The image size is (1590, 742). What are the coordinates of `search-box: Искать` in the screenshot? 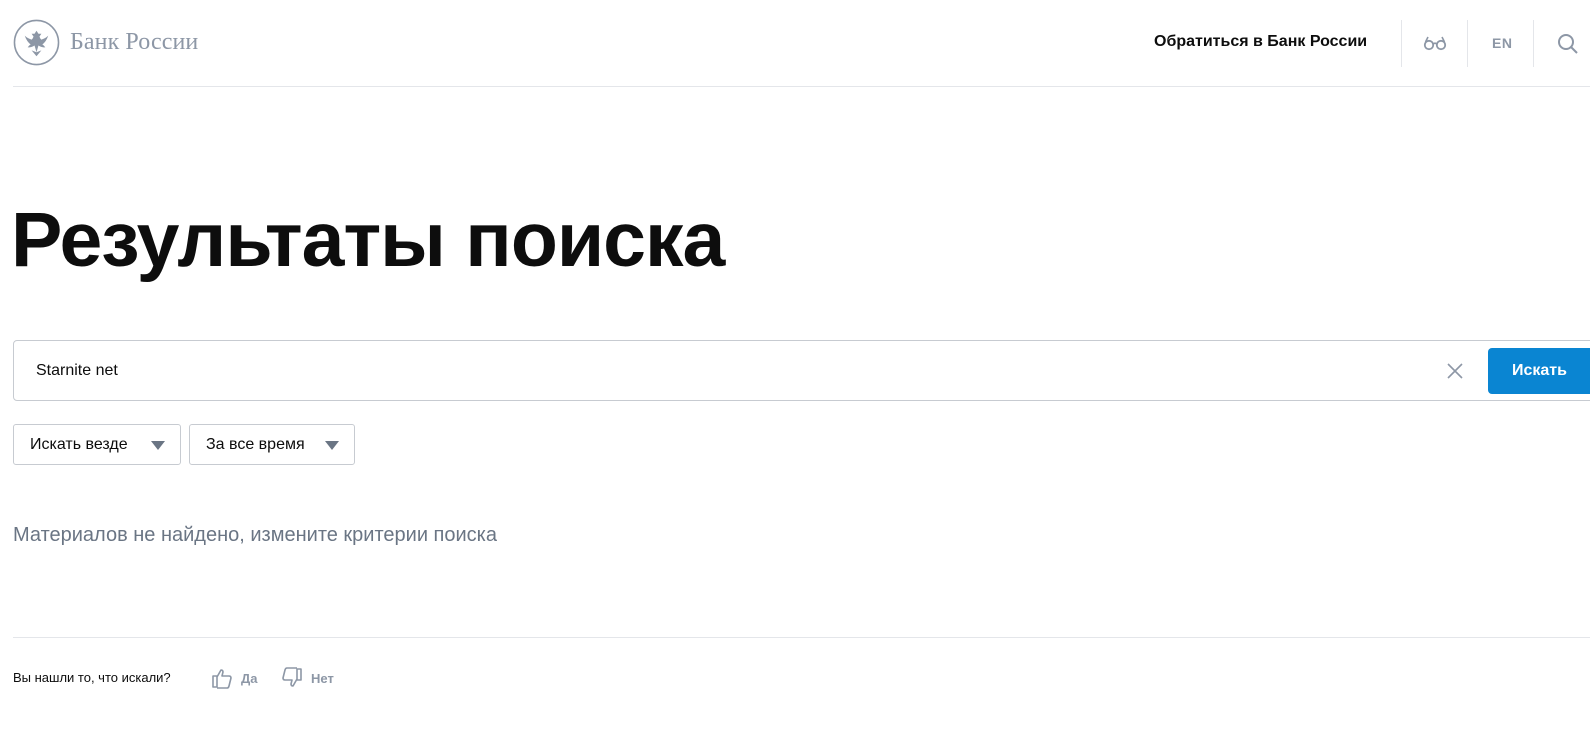 It's located at (801, 370).